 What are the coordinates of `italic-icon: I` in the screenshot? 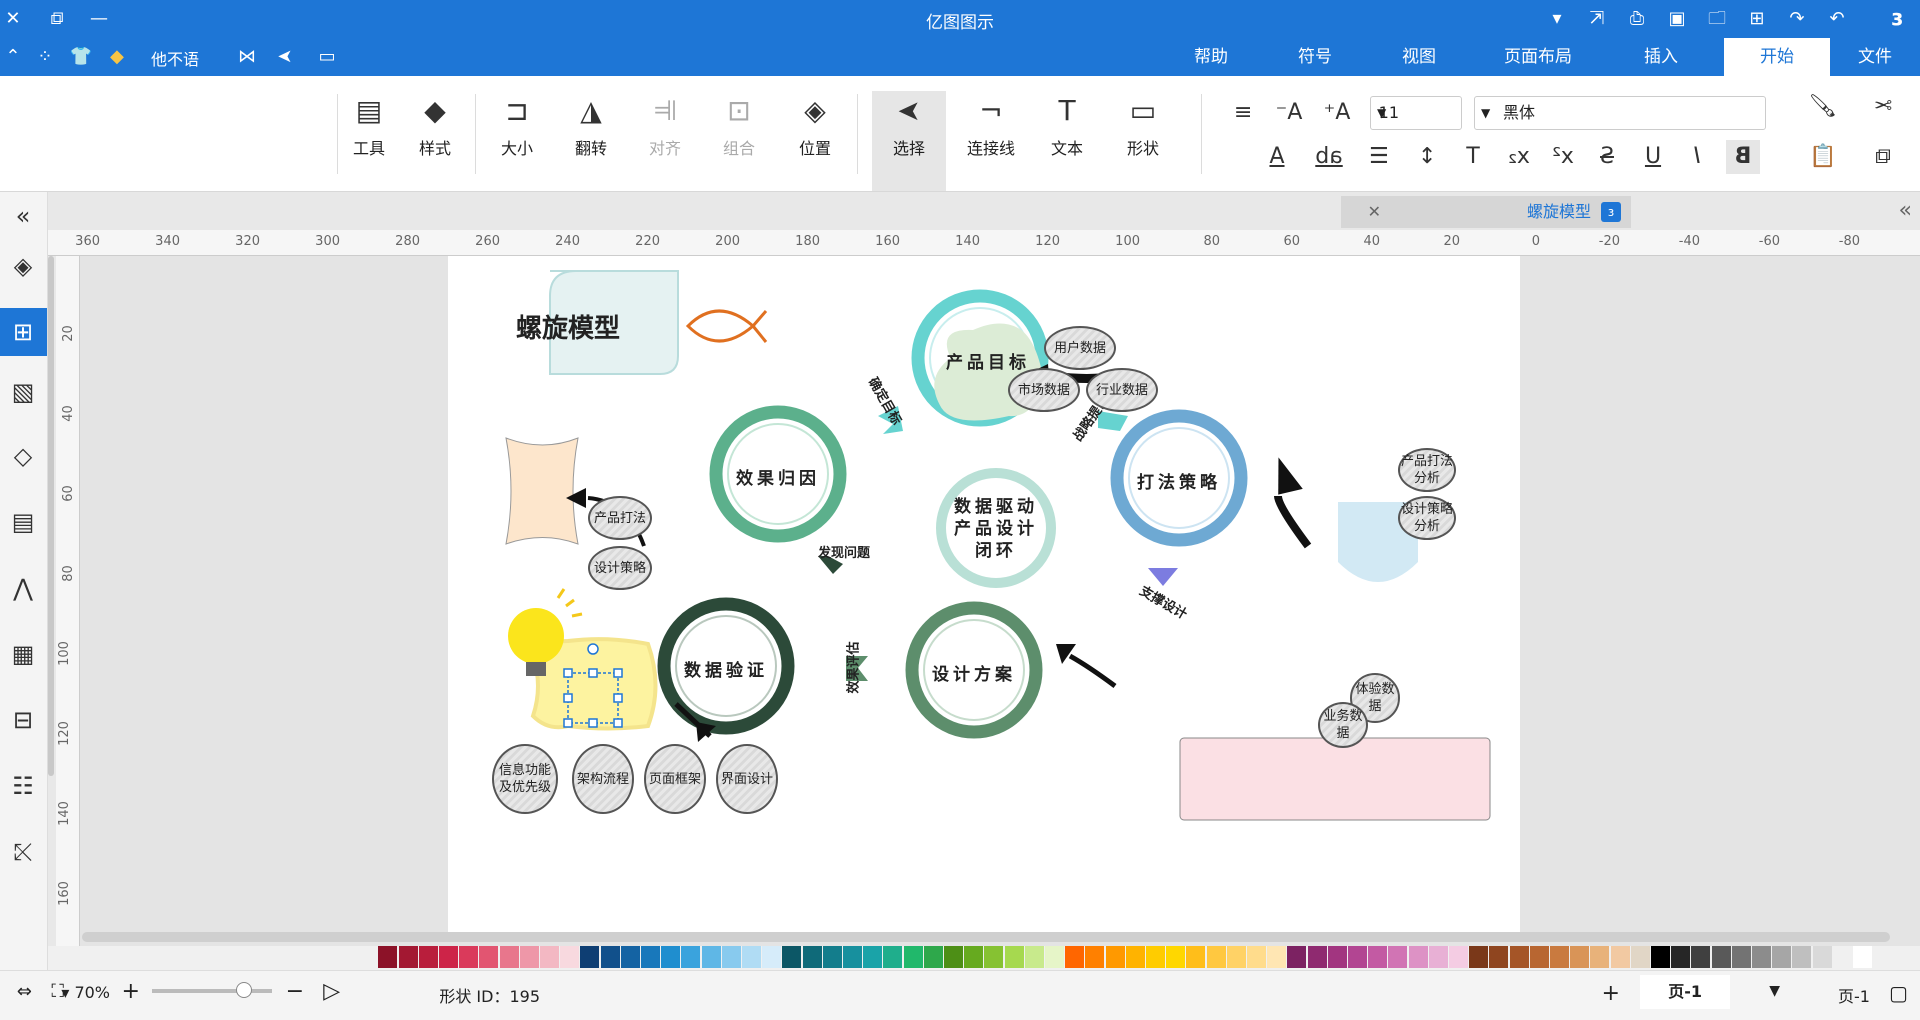 It's located at (1697, 157).